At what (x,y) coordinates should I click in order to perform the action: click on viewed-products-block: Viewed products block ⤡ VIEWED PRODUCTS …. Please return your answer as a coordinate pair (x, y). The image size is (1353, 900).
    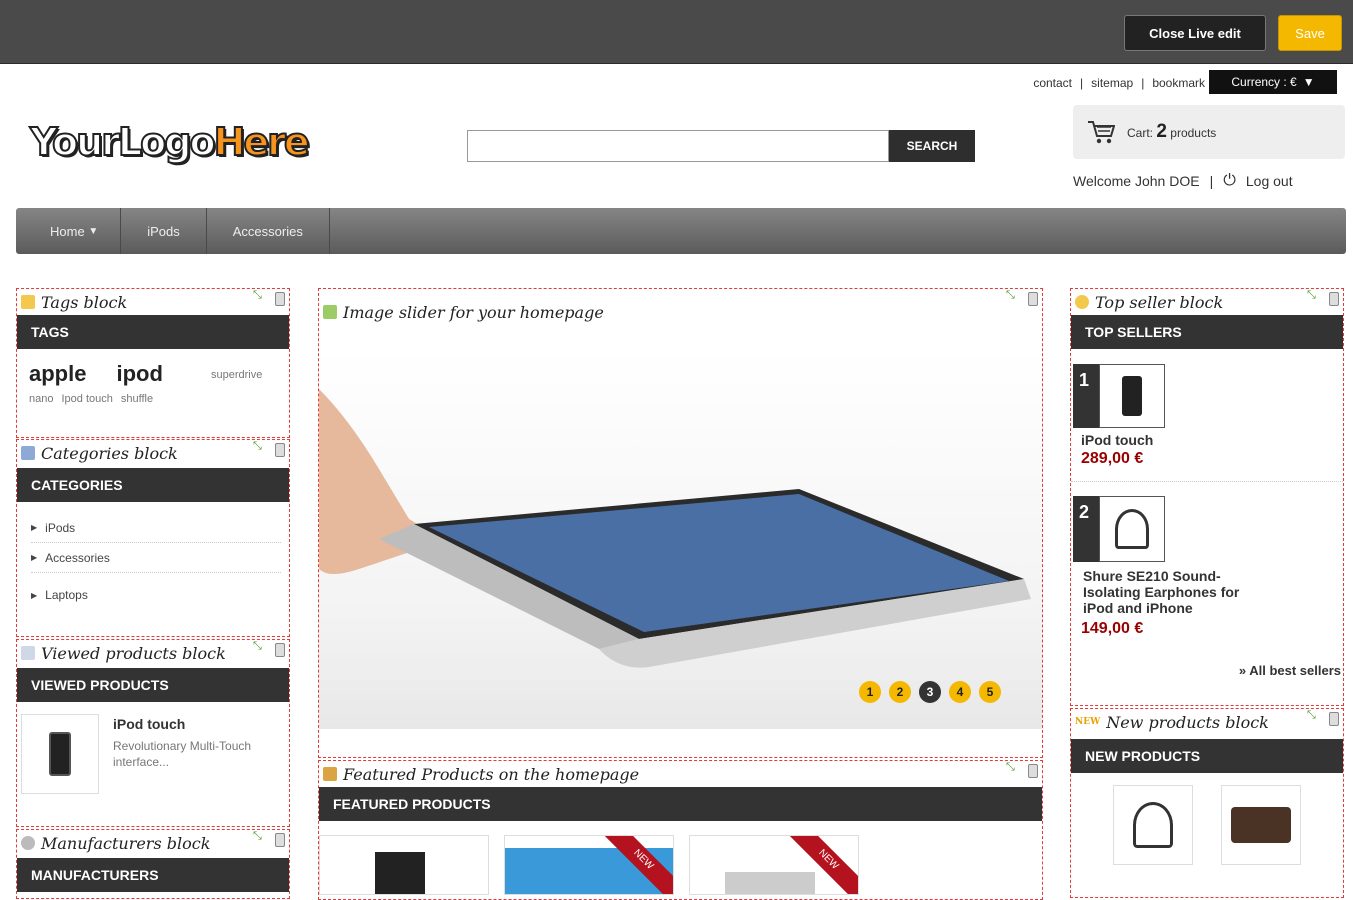
    Looking at the image, I should click on (153, 733).